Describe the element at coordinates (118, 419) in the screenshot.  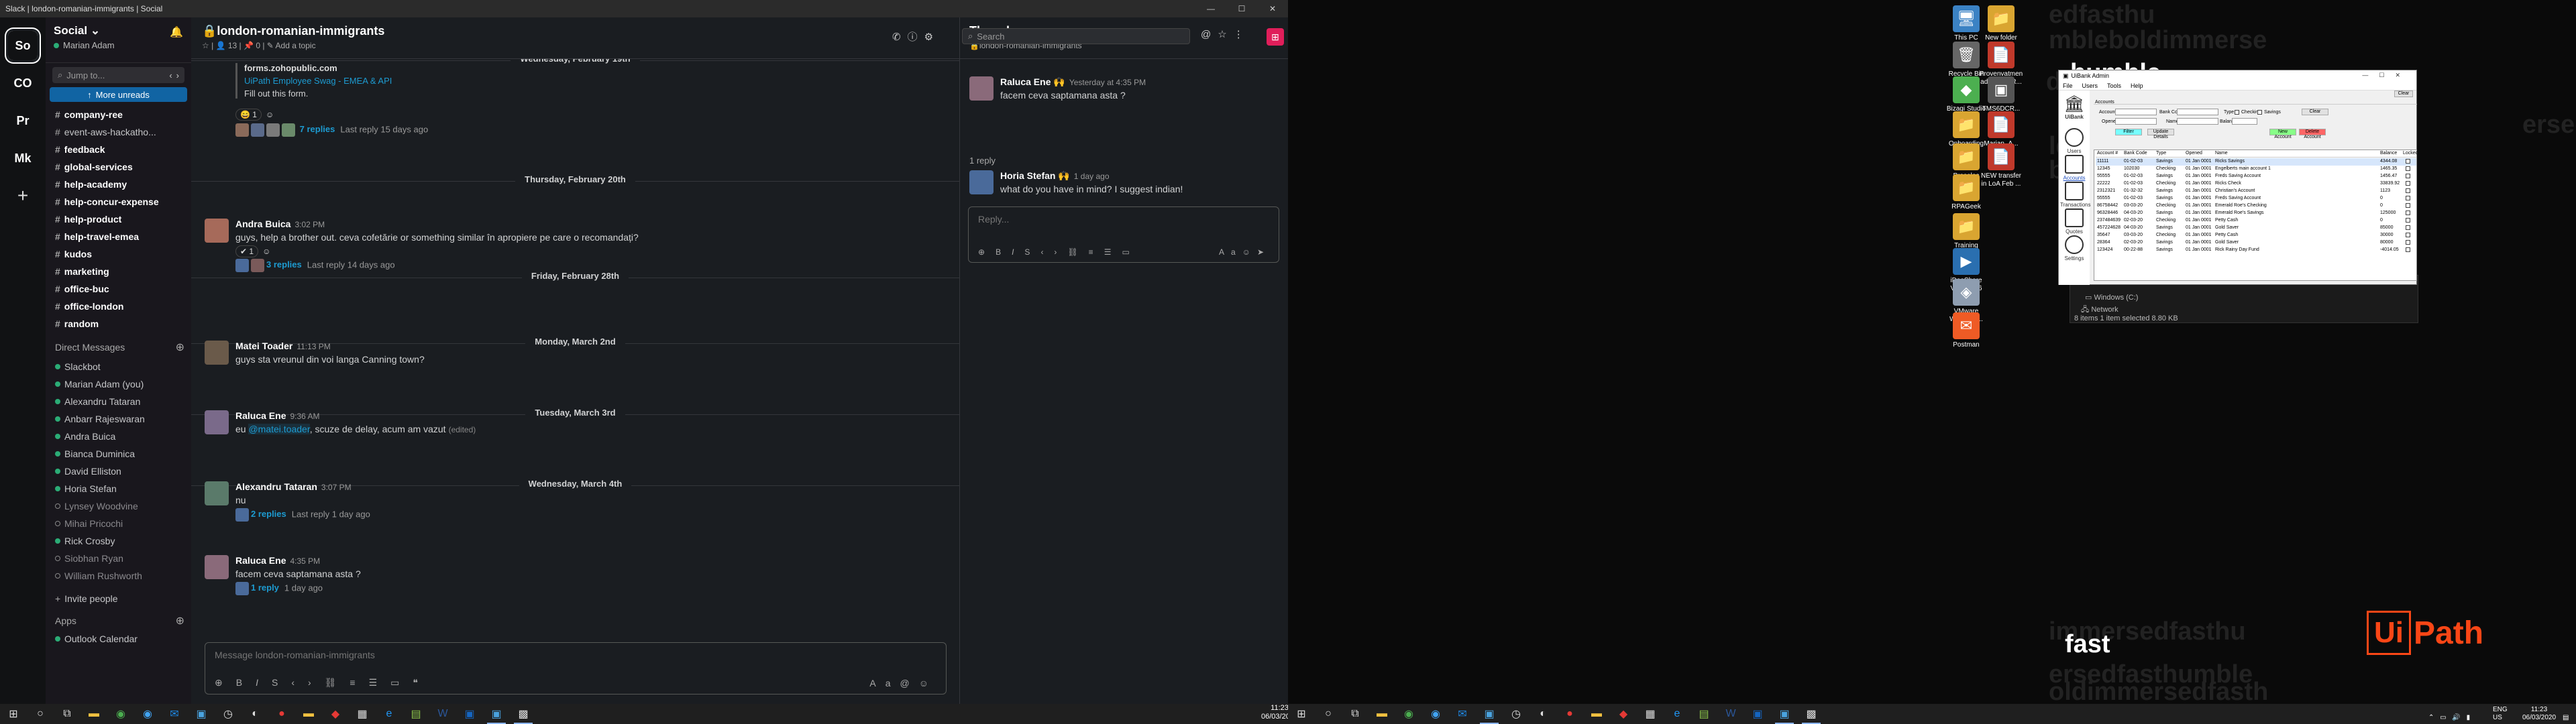
I see `sidebar-item-dm: Anbarr Rajeswaran` at that location.